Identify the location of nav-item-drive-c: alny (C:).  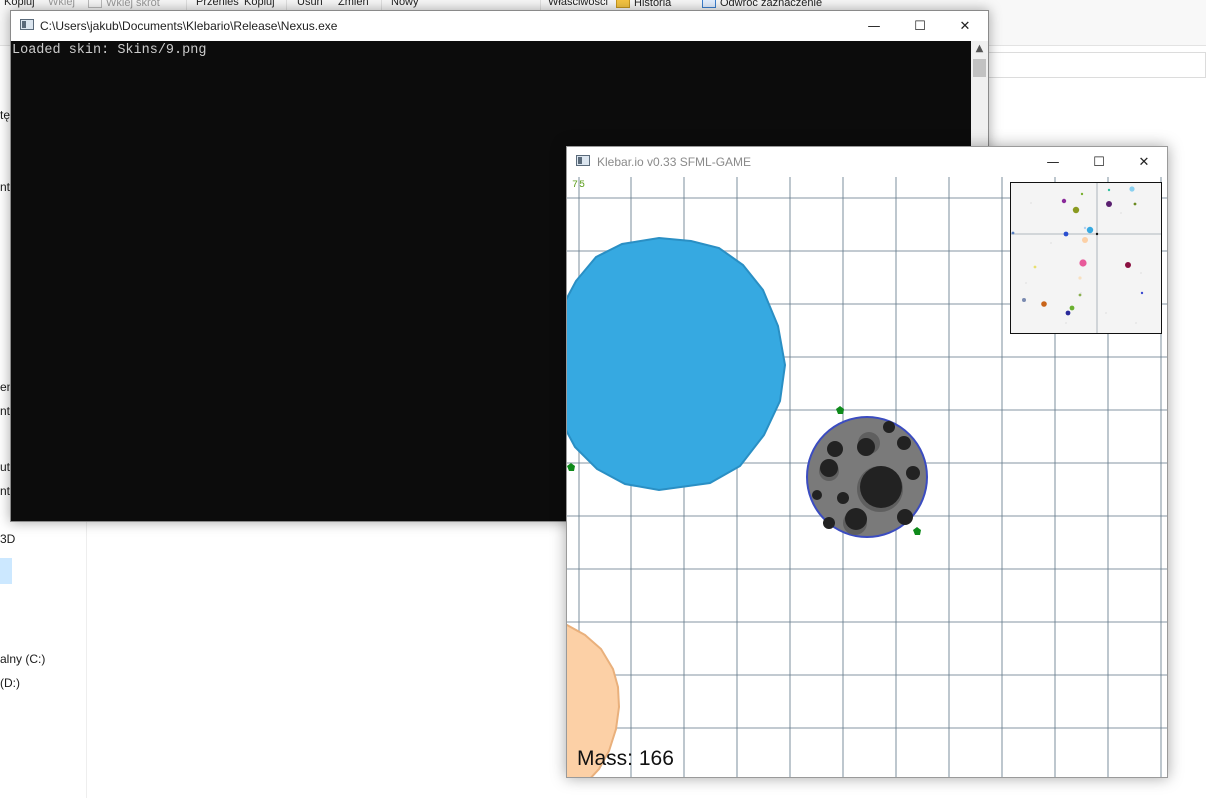
(22, 659).